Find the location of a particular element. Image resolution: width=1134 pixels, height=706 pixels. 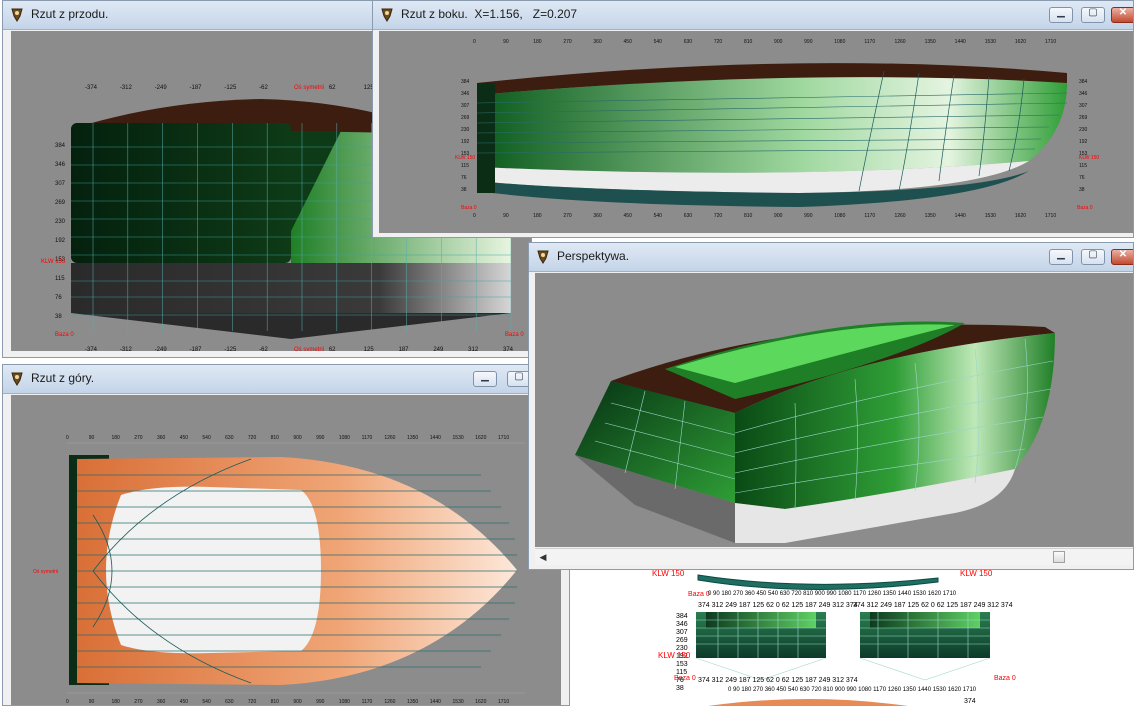

top-xtick-b-5: 450 is located at coordinates (184, 702).